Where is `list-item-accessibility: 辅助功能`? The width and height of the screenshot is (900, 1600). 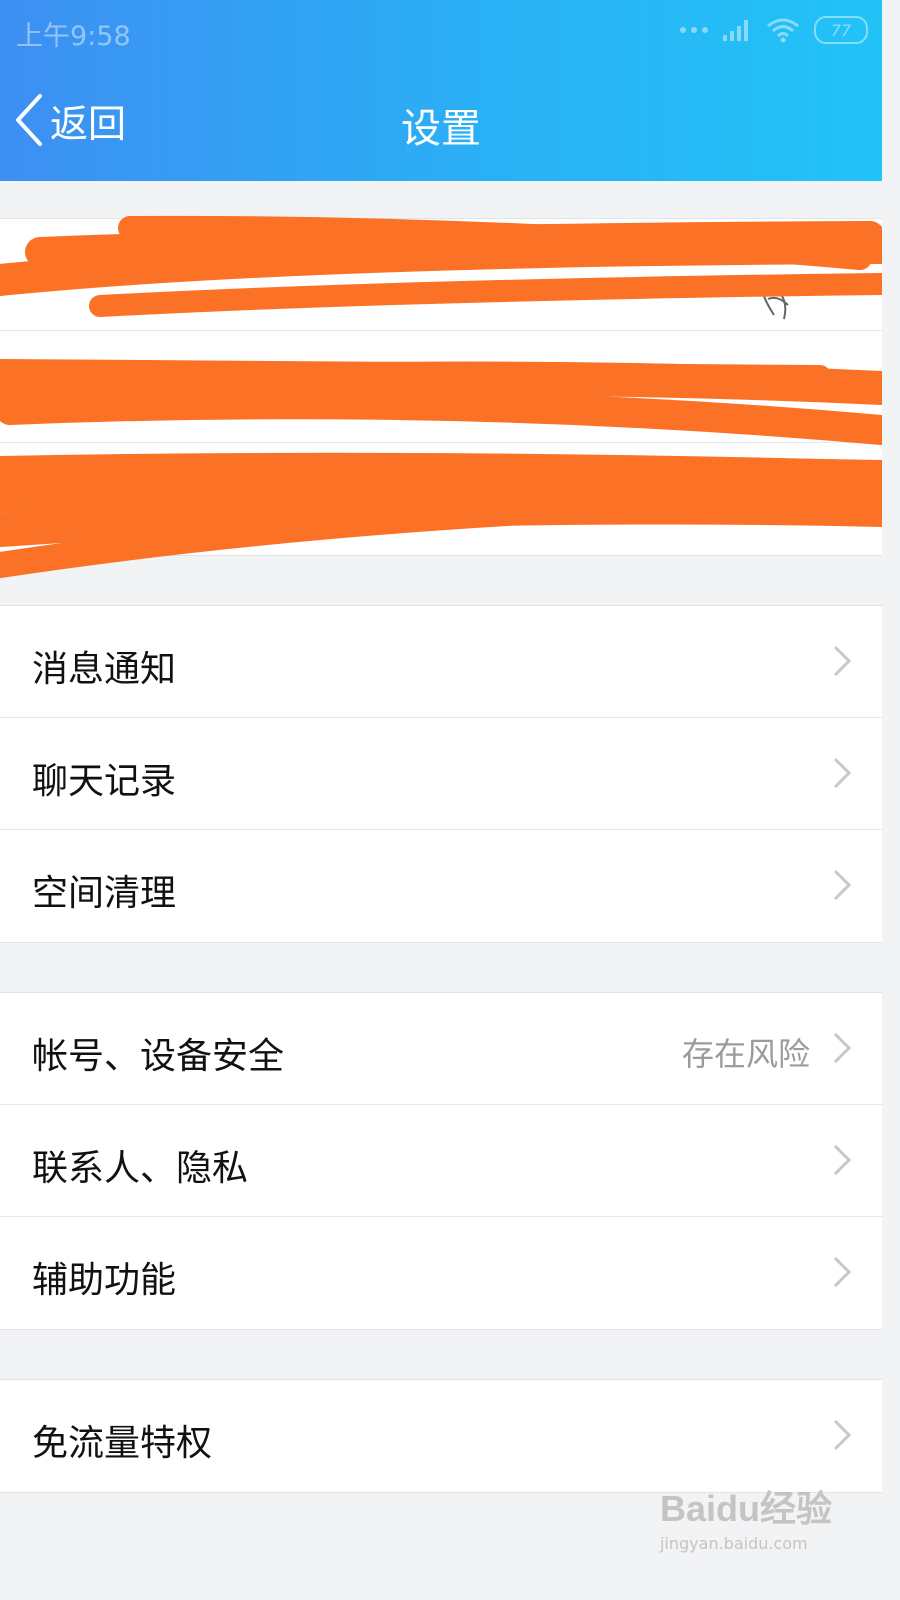
list-item-accessibility: 辅助功能 is located at coordinates (441, 1273).